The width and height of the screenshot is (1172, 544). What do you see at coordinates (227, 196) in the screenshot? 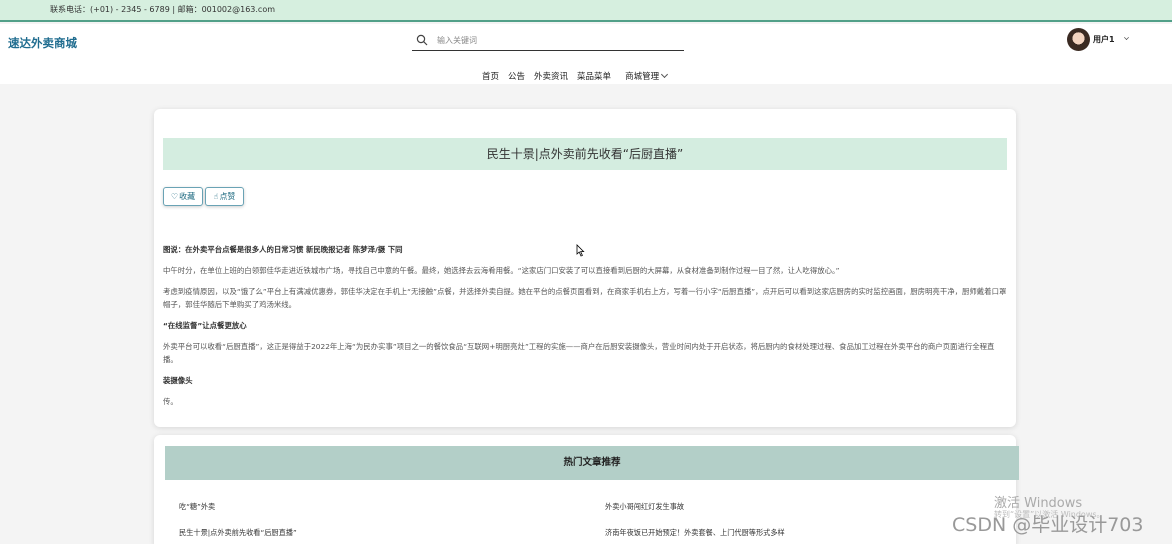
I see `like-label: 点赞` at bounding box center [227, 196].